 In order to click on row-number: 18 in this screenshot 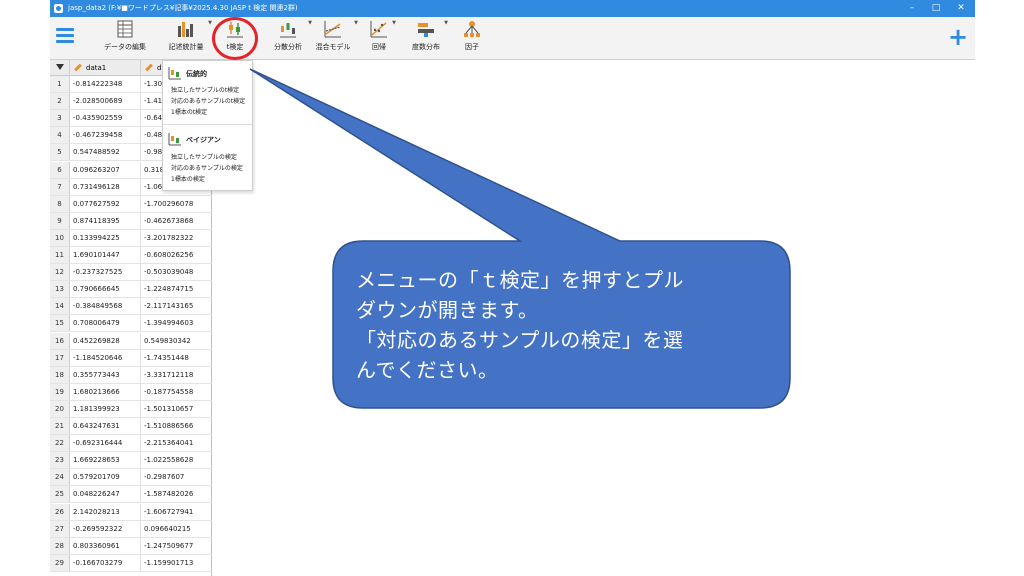, I will do `click(60, 374)`.